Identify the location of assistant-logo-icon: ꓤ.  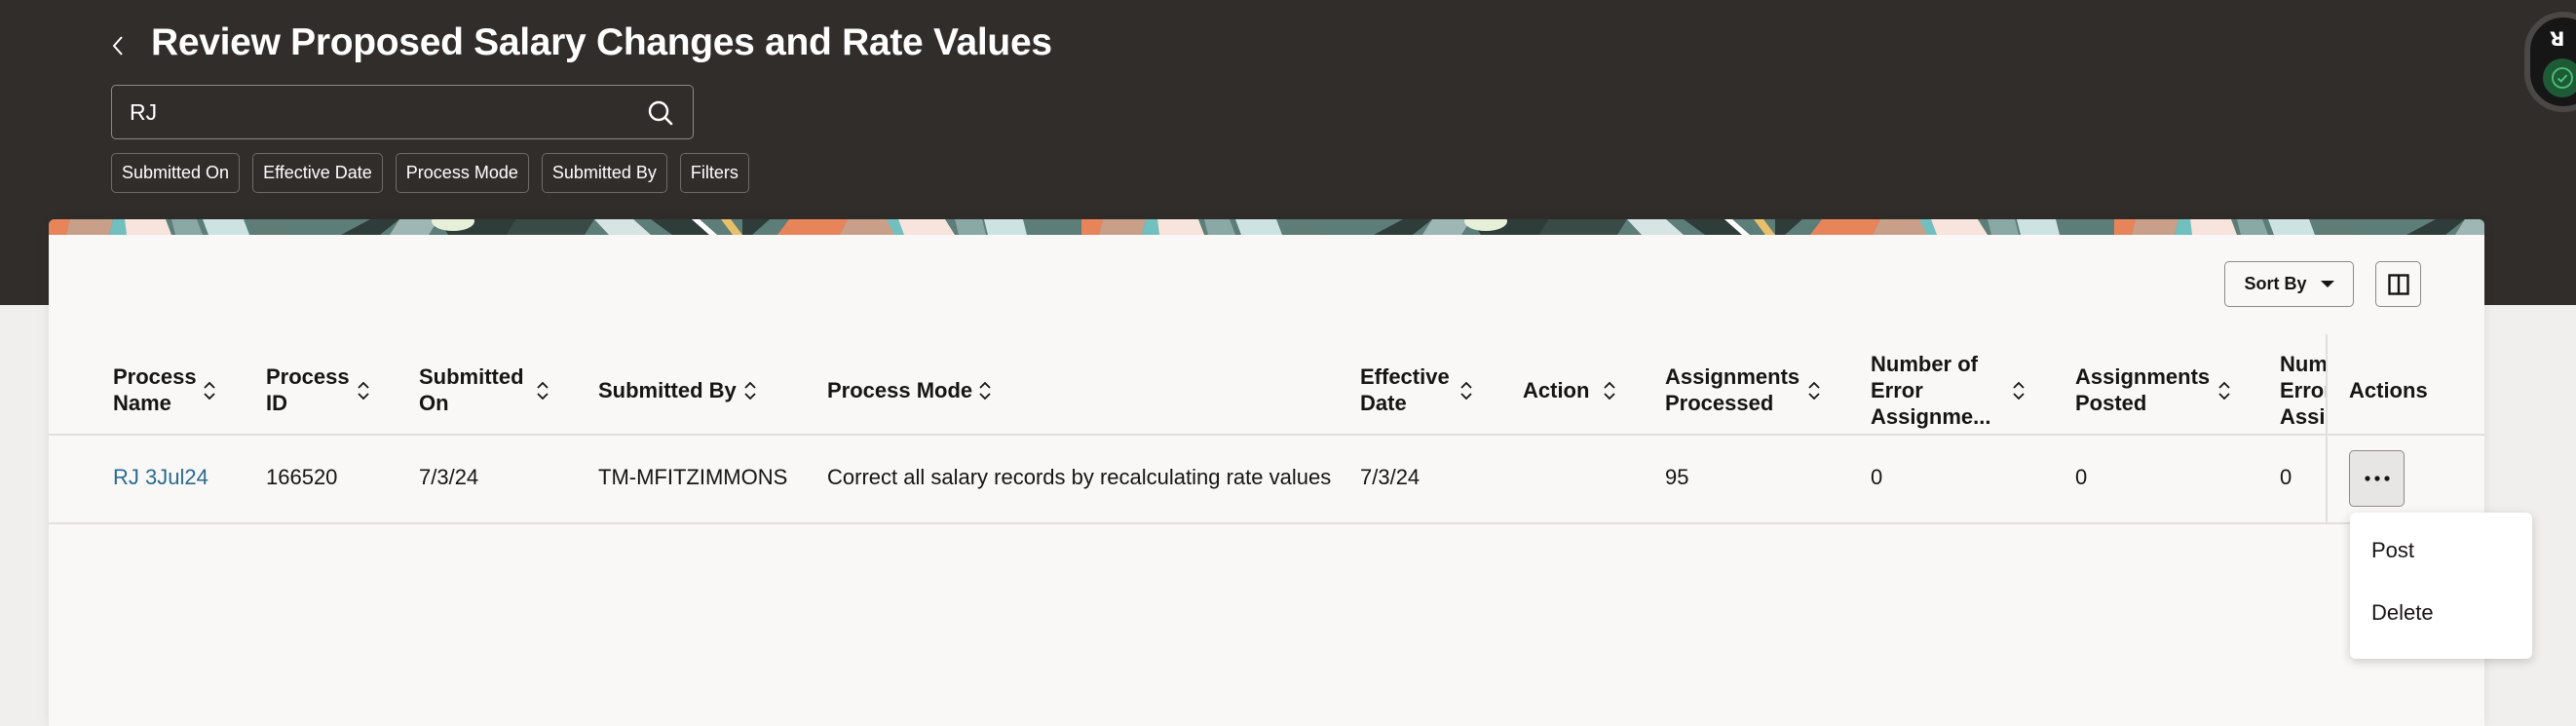
(2557, 40).